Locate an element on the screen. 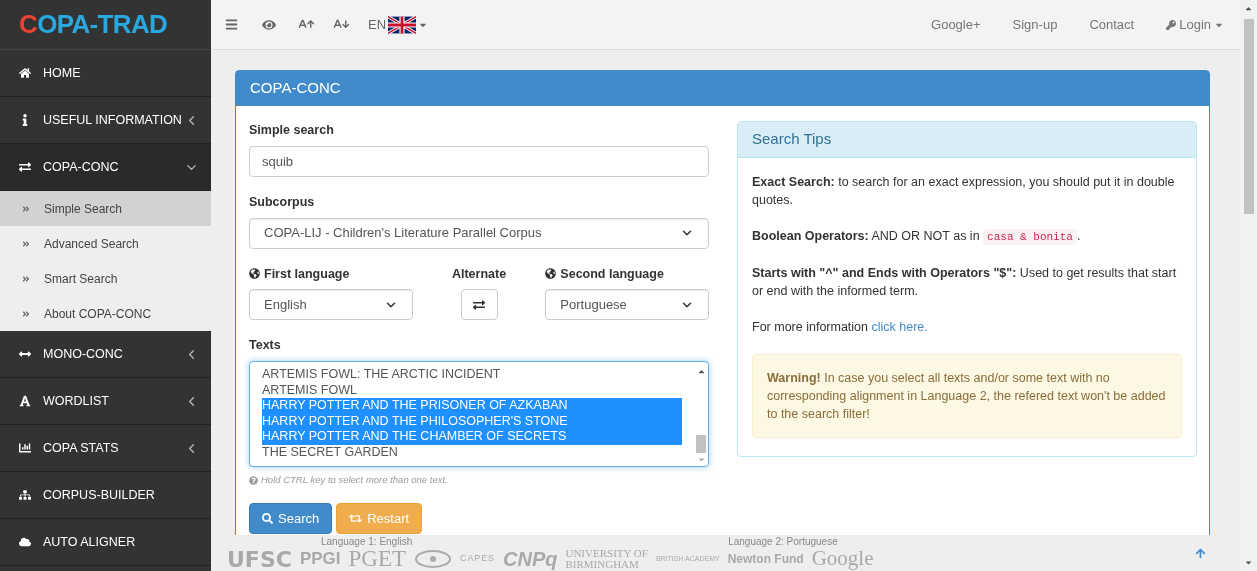 The image size is (1257, 571). tip-text: Boolean Operators: AND OR NOT as in casa & bonita . is located at coordinates (917, 237).